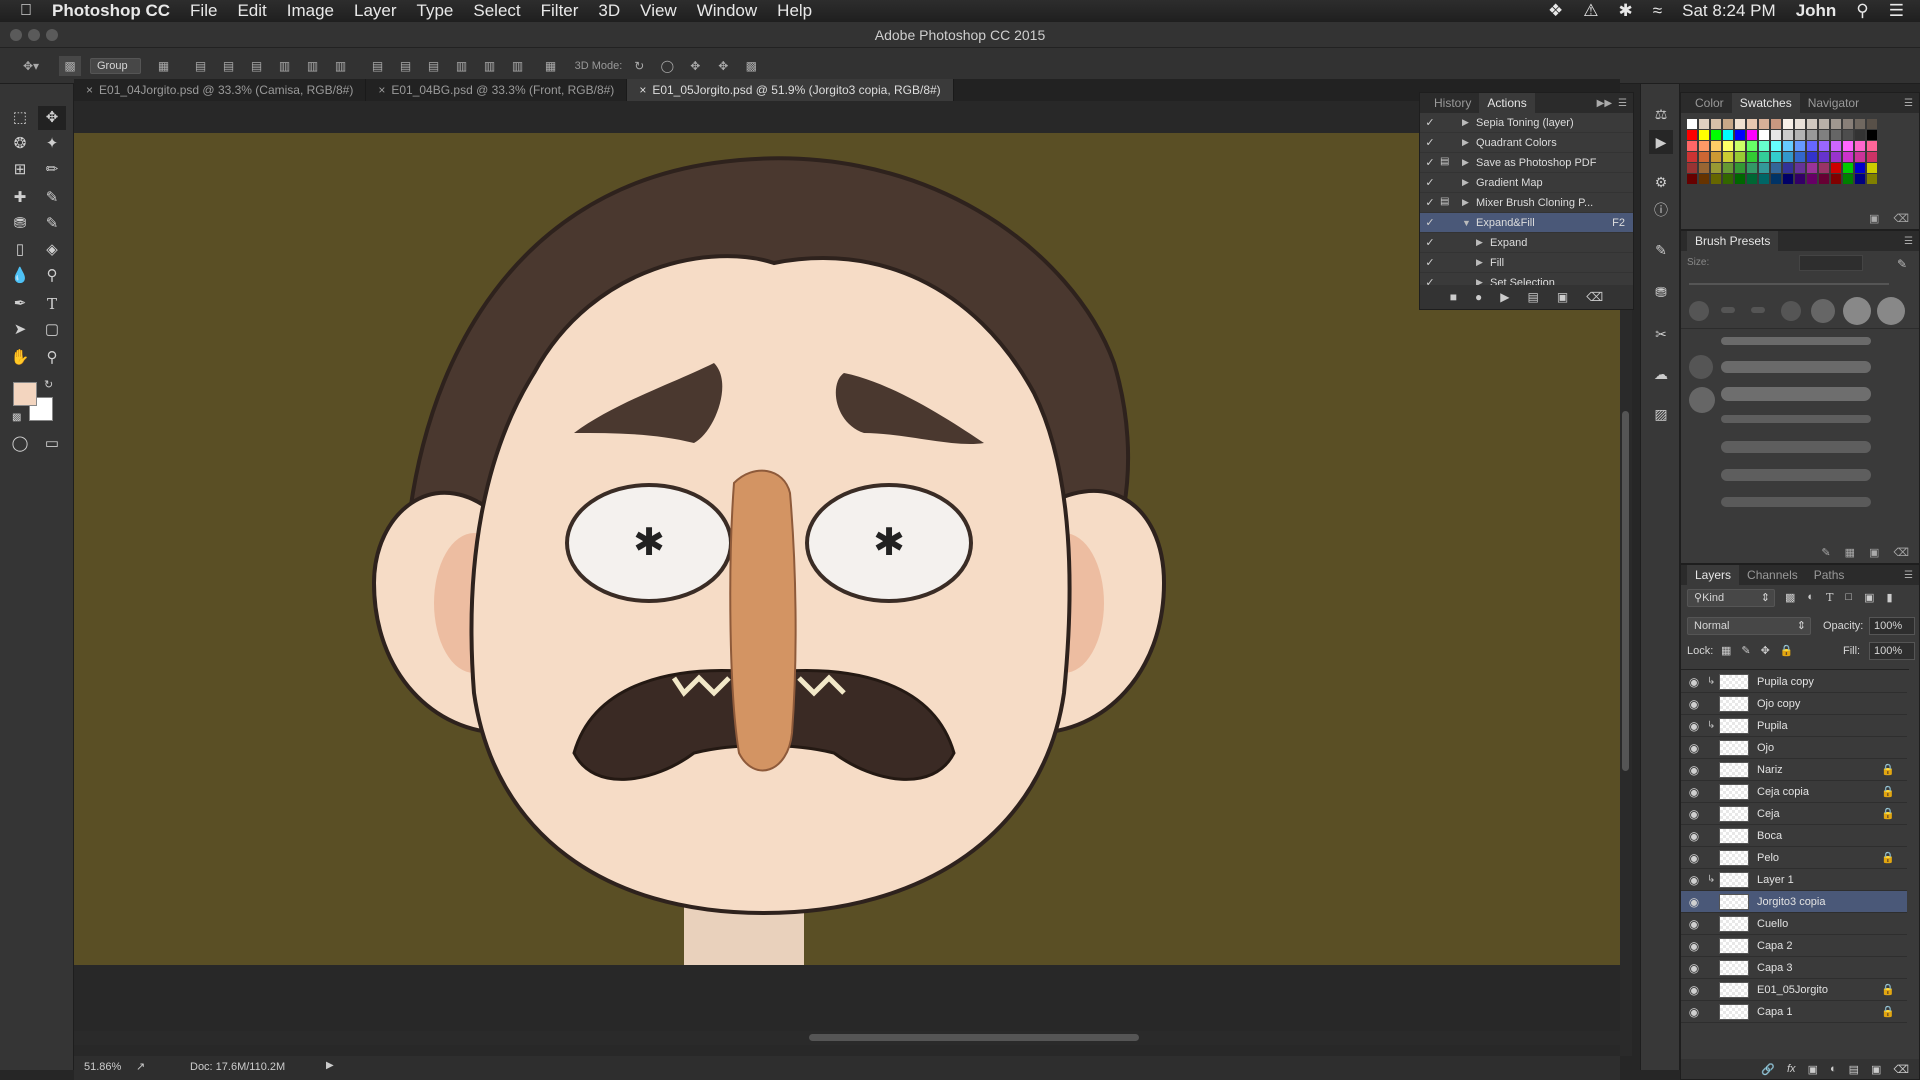 The height and width of the screenshot is (1080, 1920). Describe the element at coordinates (25, 394) in the screenshot. I see `foreground-color-swatch` at that location.